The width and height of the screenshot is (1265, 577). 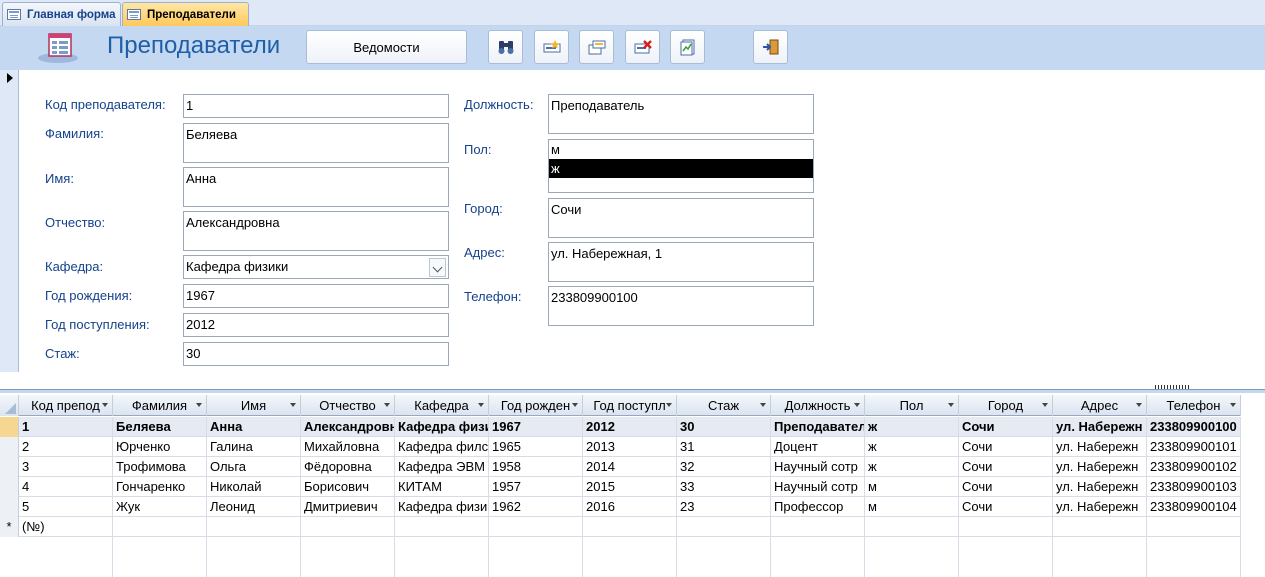 What do you see at coordinates (9, 221) in the screenshot?
I see `record-selector` at bounding box center [9, 221].